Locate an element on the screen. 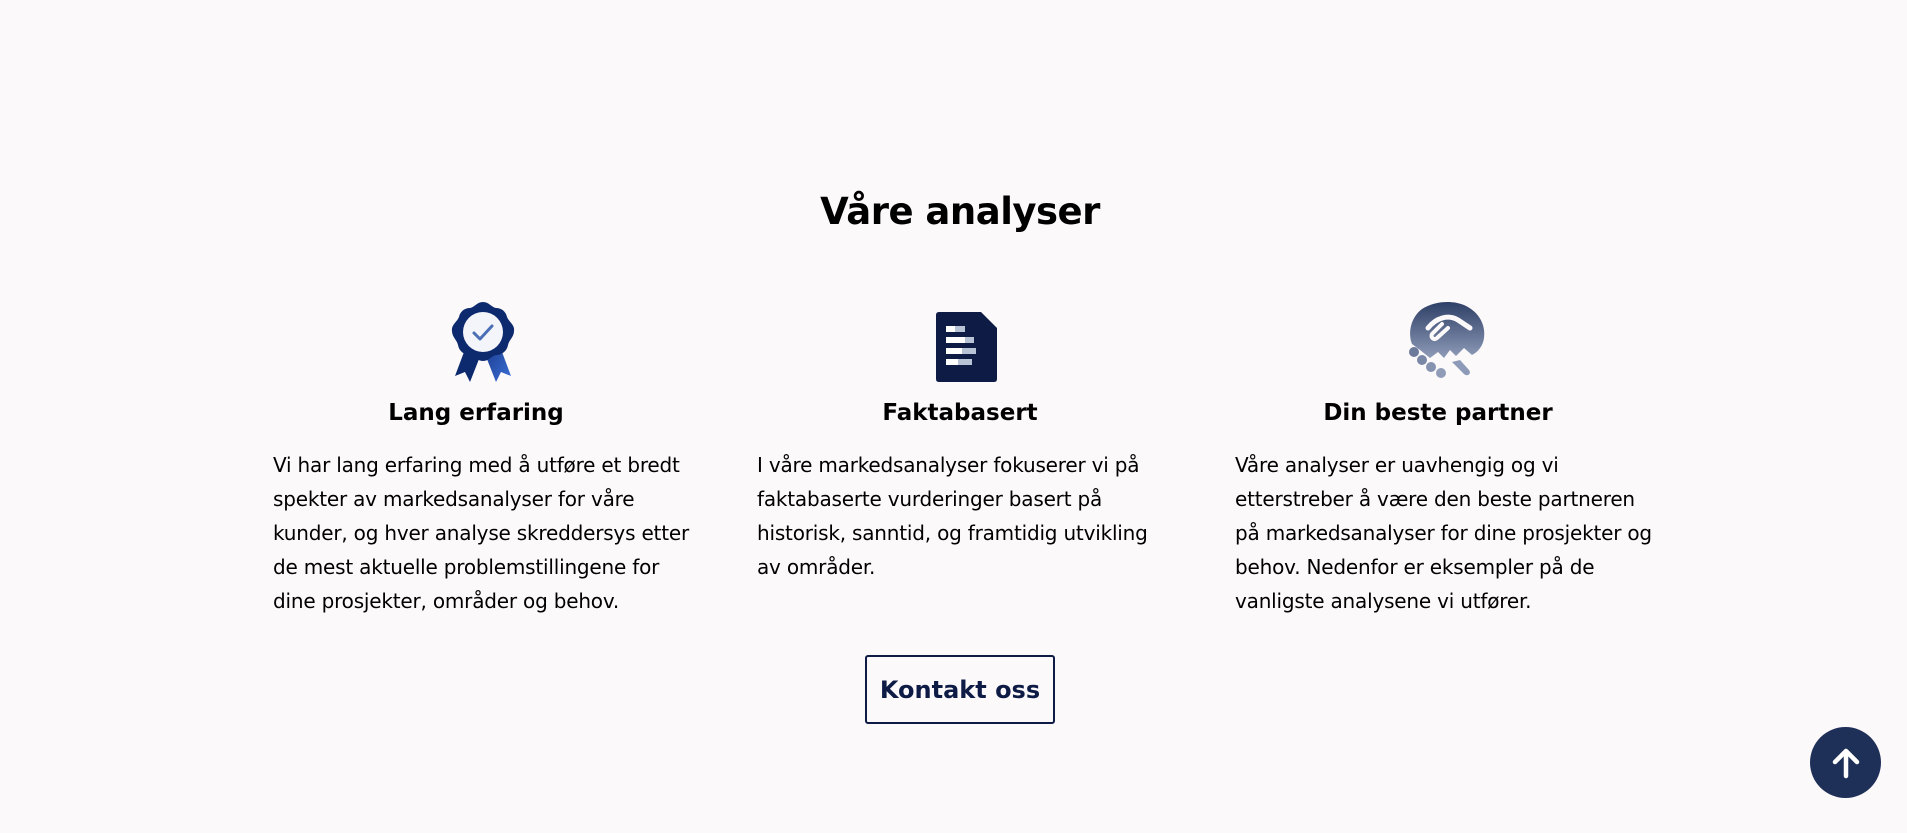 Image resolution: width=1907 pixels, height=833 pixels. feature-title: Lang erfaring is located at coordinates (476, 413).